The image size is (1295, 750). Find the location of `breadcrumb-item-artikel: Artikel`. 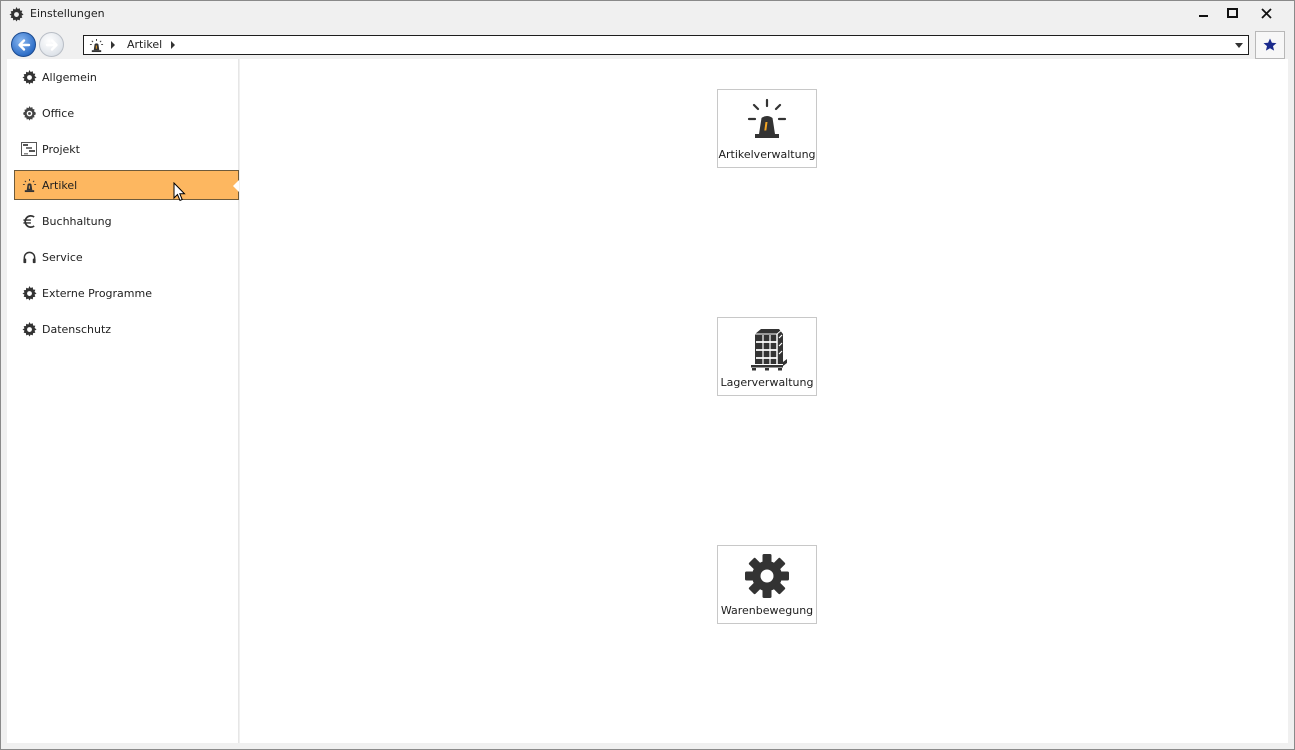

breadcrumb-item-artikel: Artikel is located at coordinates (144, 44).